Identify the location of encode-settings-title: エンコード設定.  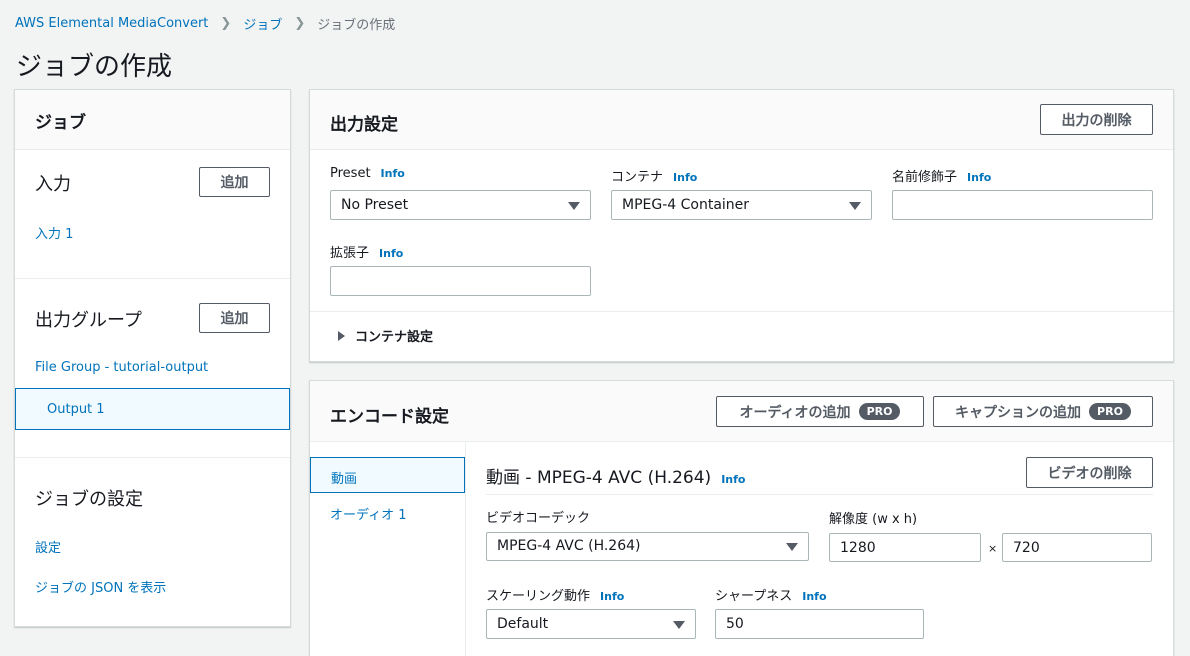
(389, 417).